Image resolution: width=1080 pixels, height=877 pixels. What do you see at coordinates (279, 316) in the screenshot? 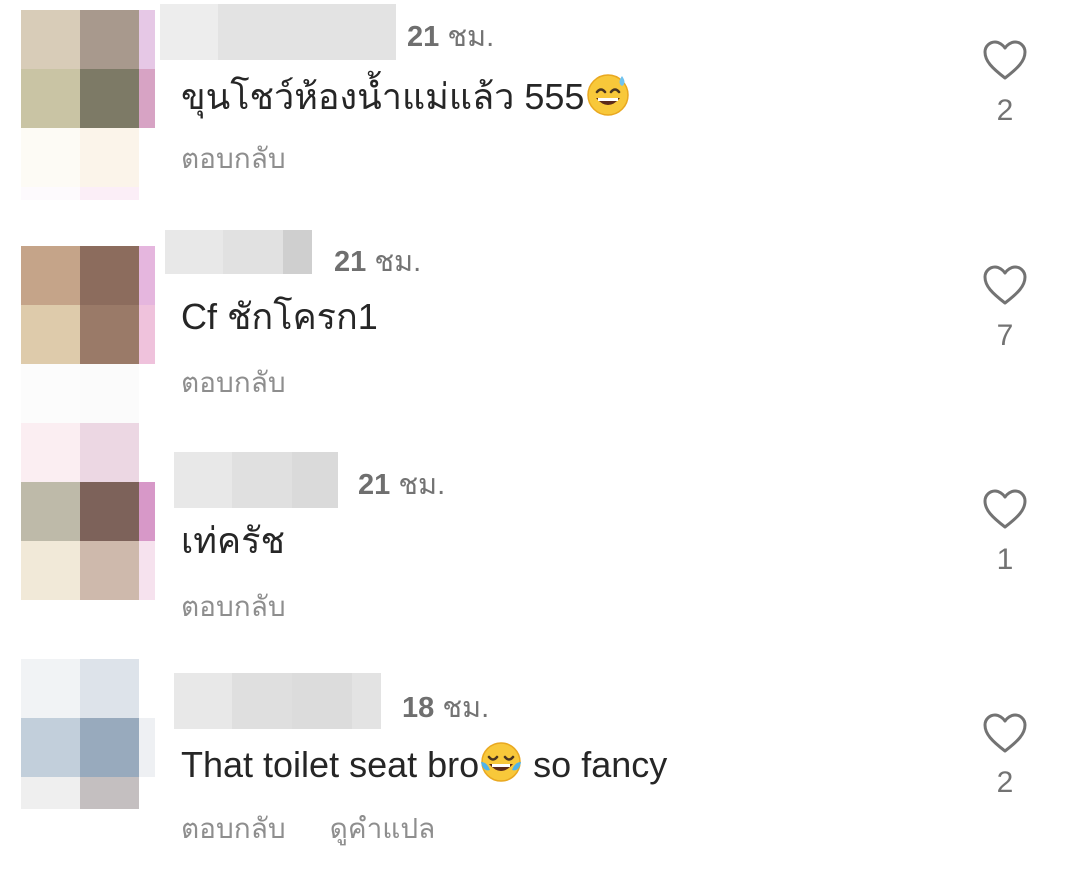
I see `comment-text: Cf ชักโครก1` at bounding box center [279, 316].